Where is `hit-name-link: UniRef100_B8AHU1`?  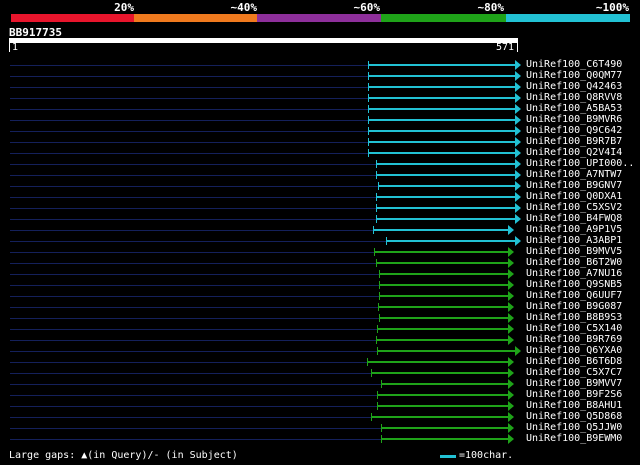 hit-name-link: UniRef100_B8AHU1 is located at coordinates (574, 405).